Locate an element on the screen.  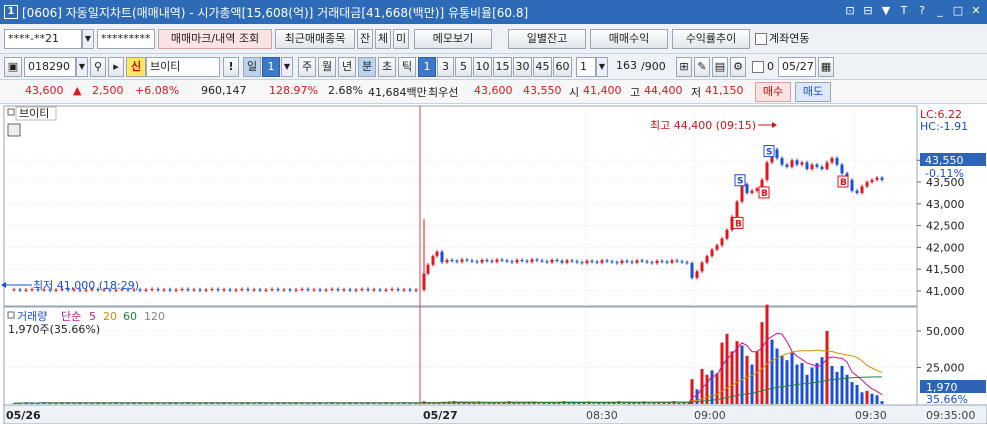
date-filter-label: 0 is located at coordinates (770, 66).